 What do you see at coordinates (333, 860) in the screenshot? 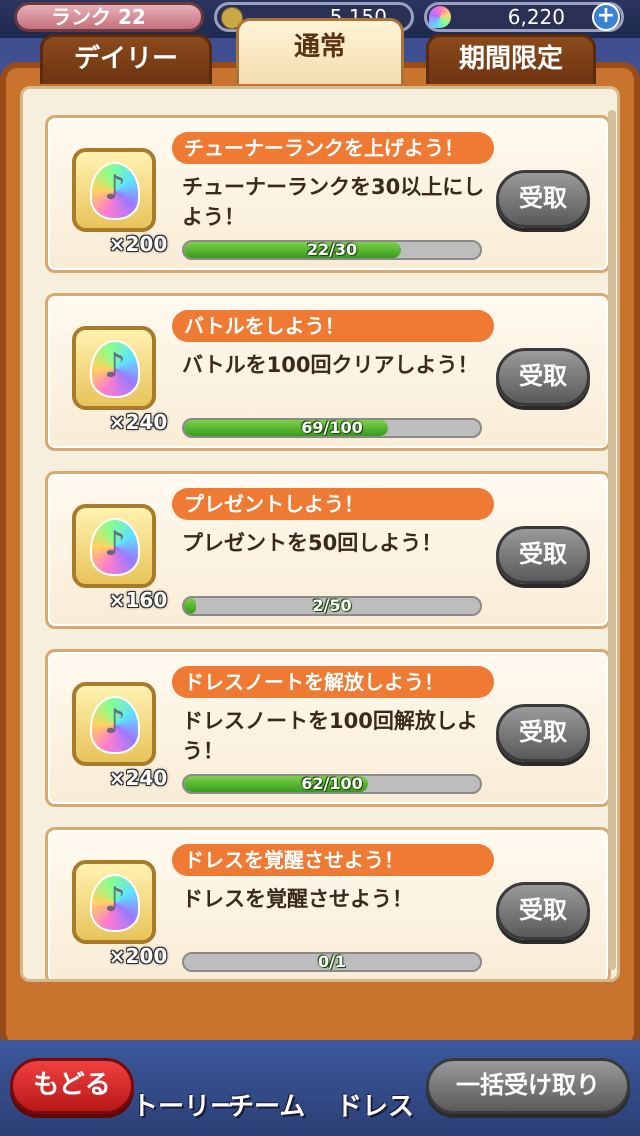
I see `mission-title: ドレスを覚醒させよう！` at bounding box center [333, 860].